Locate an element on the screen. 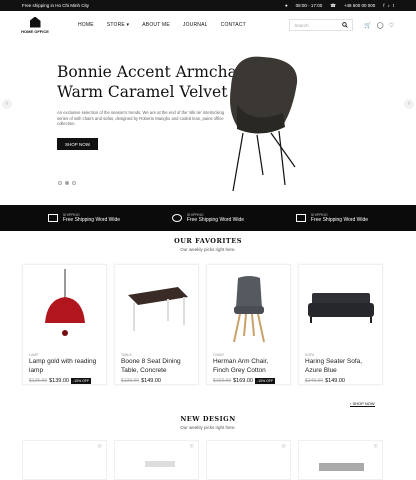 Image resolution: width=416 pixels, height=480 pixels. logo: HOME OFFICE is located at coordinates (35, 25).